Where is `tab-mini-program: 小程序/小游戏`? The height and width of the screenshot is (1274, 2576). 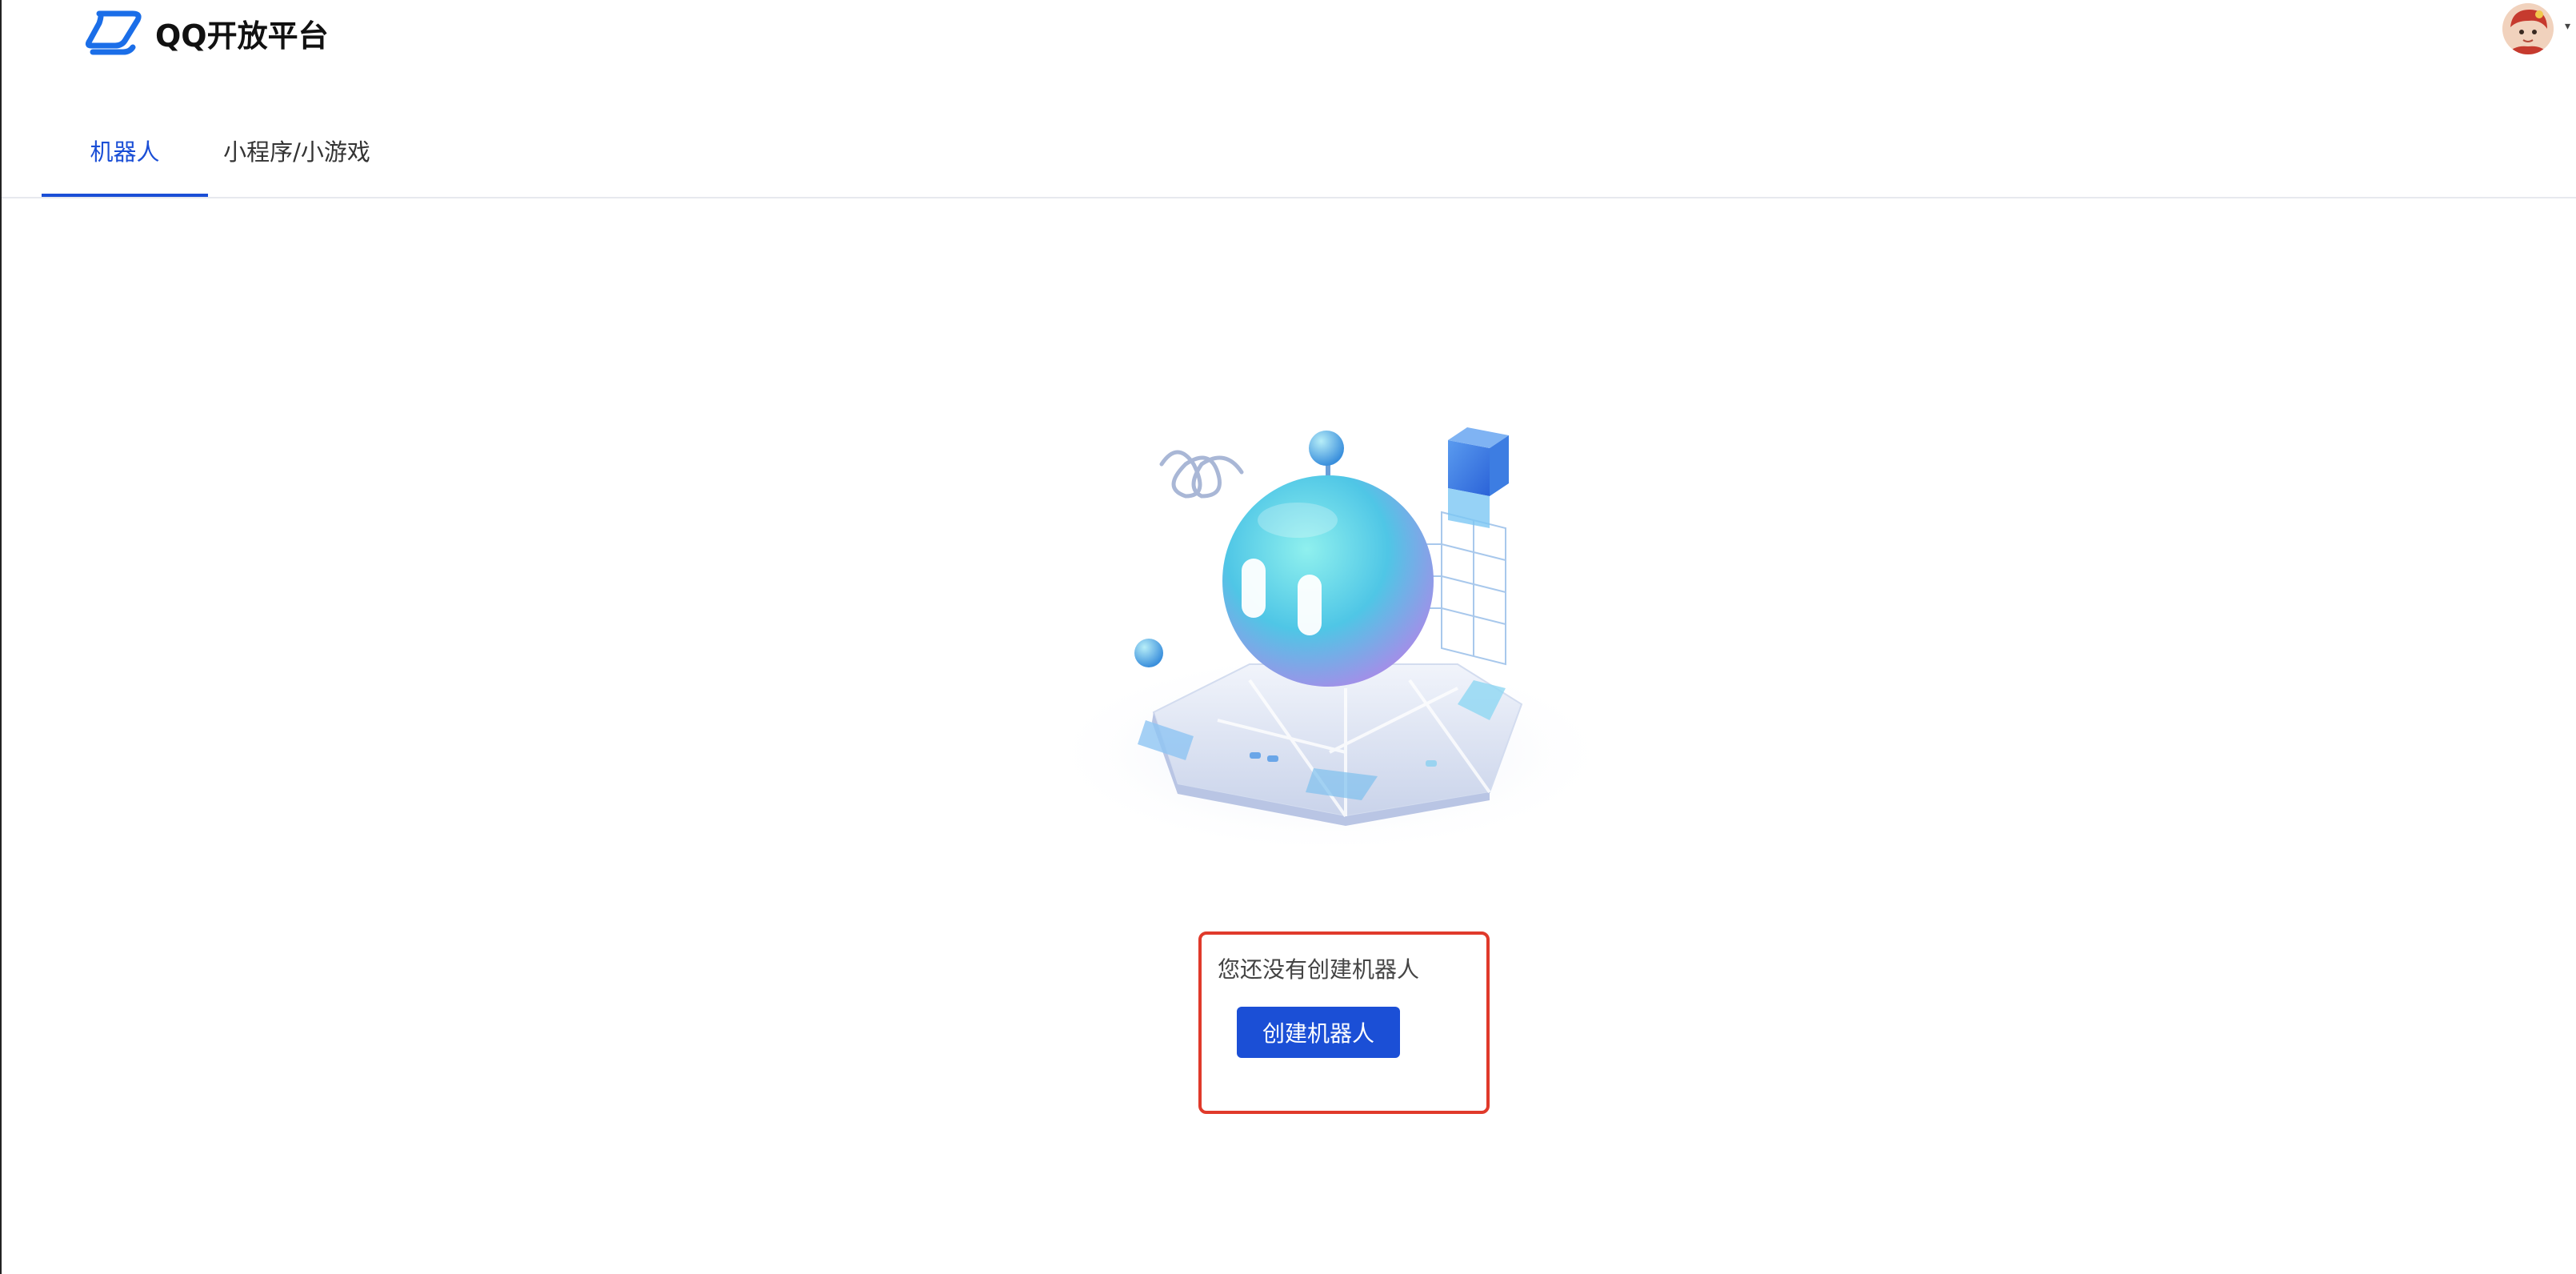
tab-mini-program: 小程序/小游戏 is located at coordinates (297, 150).